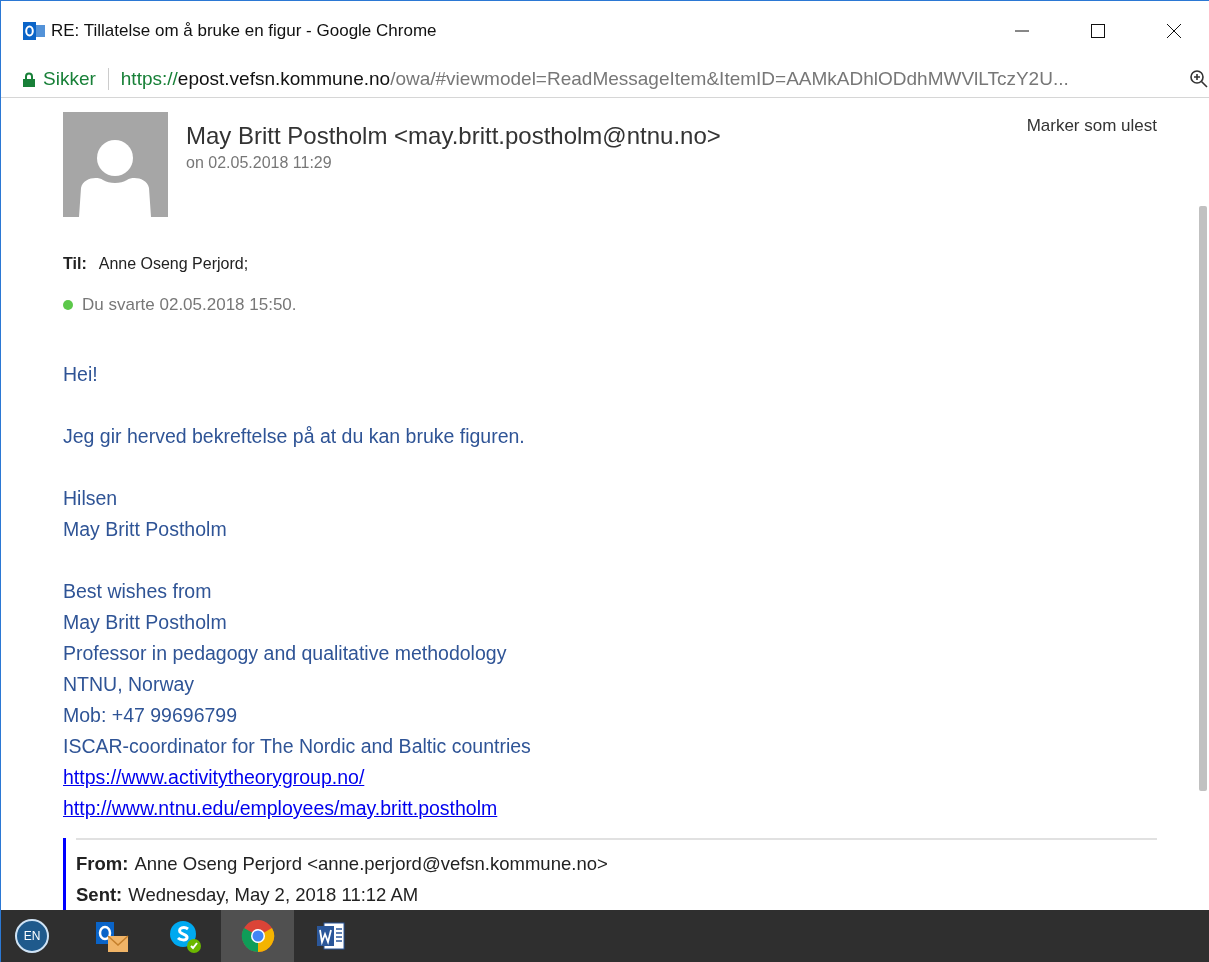  What do you see at coordinates (189, 305) in the screenshot?
I see `reply-status: Du svarte 02.05.2018 15:50.` at bounding box center [189, 305].